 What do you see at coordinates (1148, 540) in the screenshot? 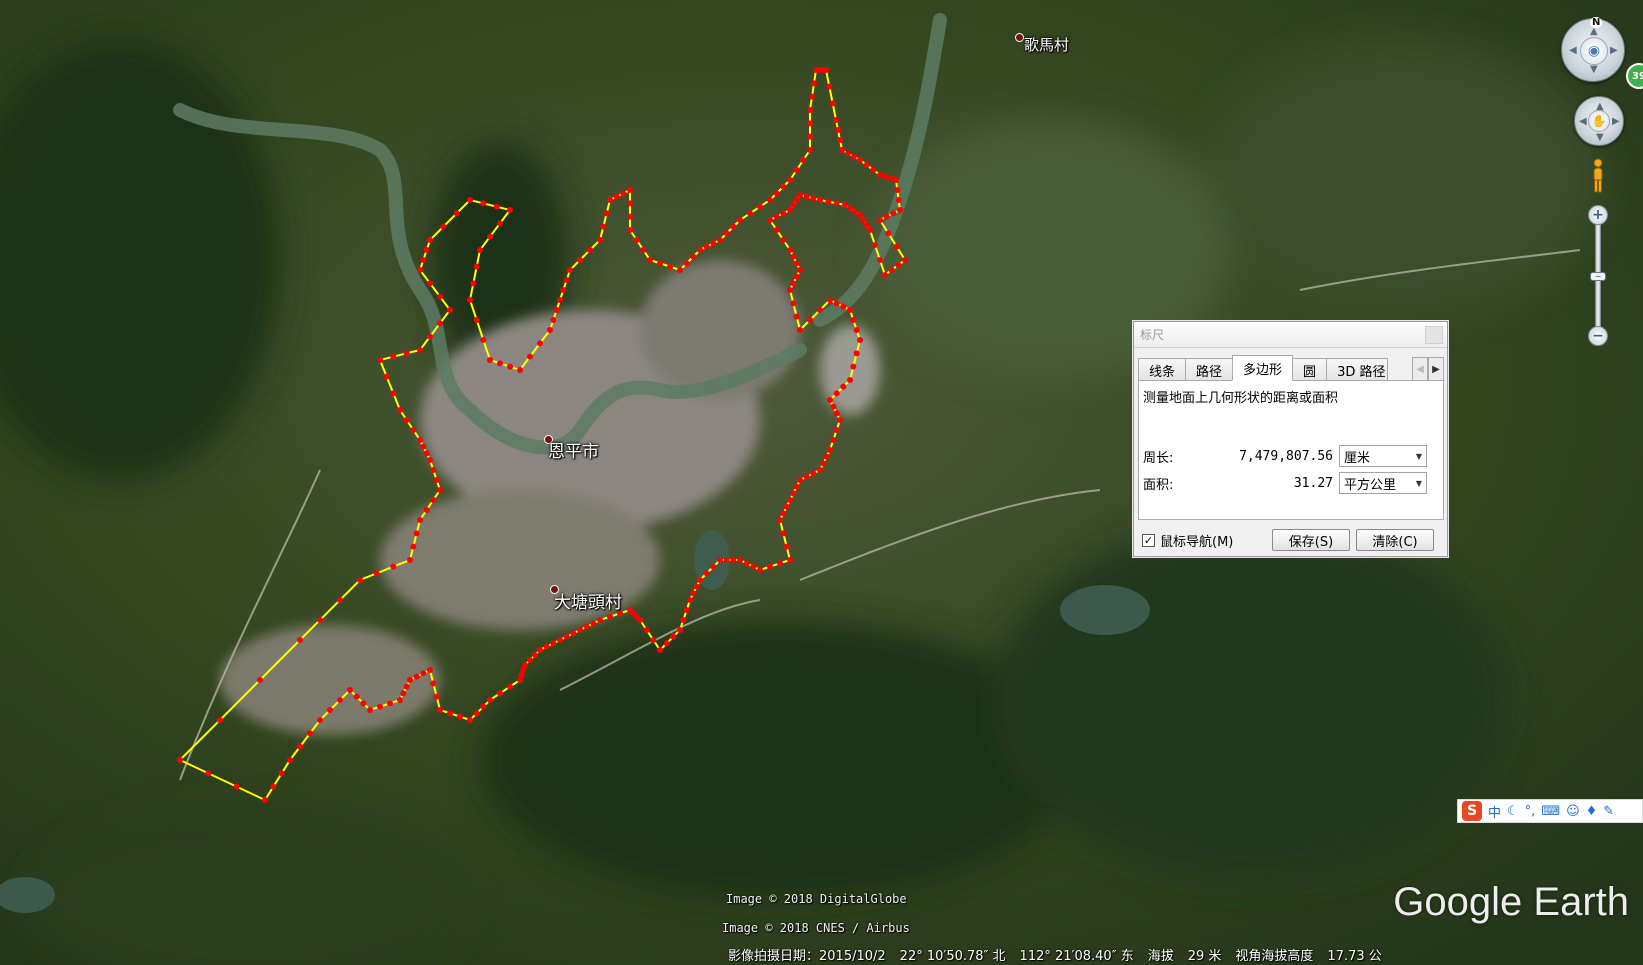
I see `mouse-nav-checkbox: ✓` at bounding box center [1148, 540].